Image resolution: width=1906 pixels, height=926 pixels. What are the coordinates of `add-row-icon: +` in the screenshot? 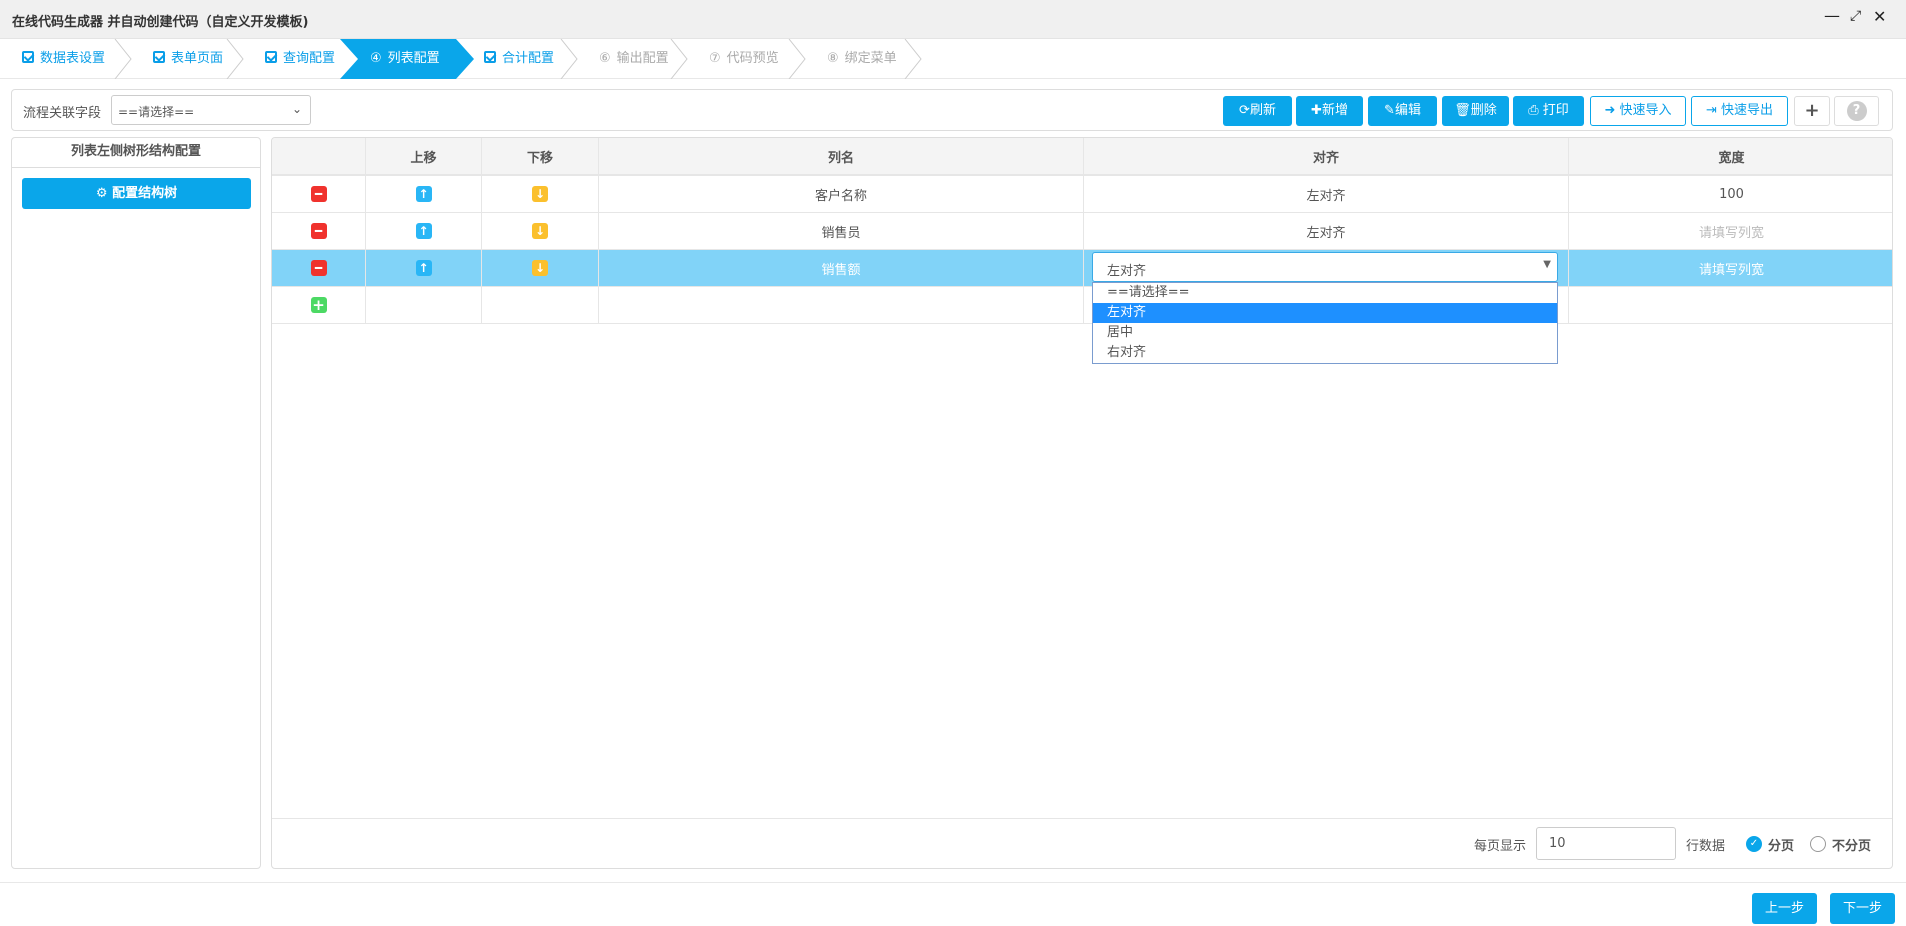 It's located at (318, 305).